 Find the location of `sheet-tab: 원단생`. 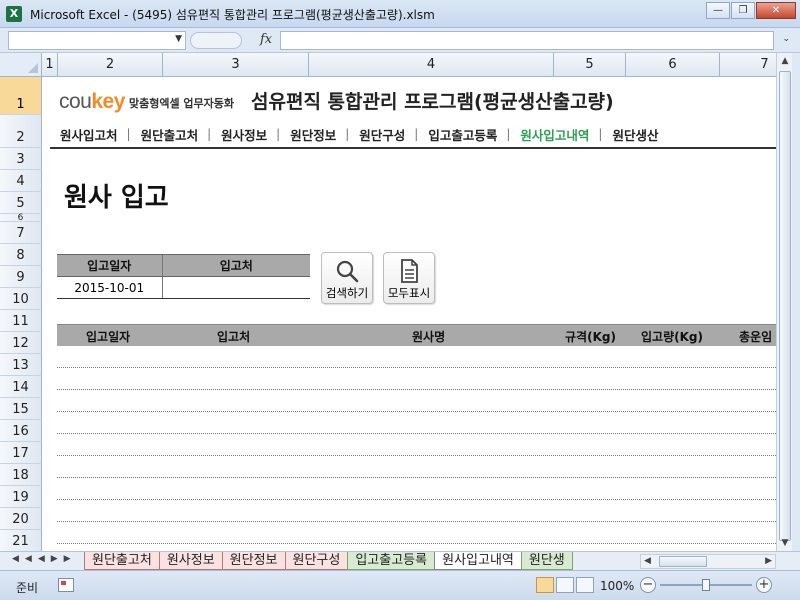

sheet-tab: 원단생 is located at coordinates (546, 561).